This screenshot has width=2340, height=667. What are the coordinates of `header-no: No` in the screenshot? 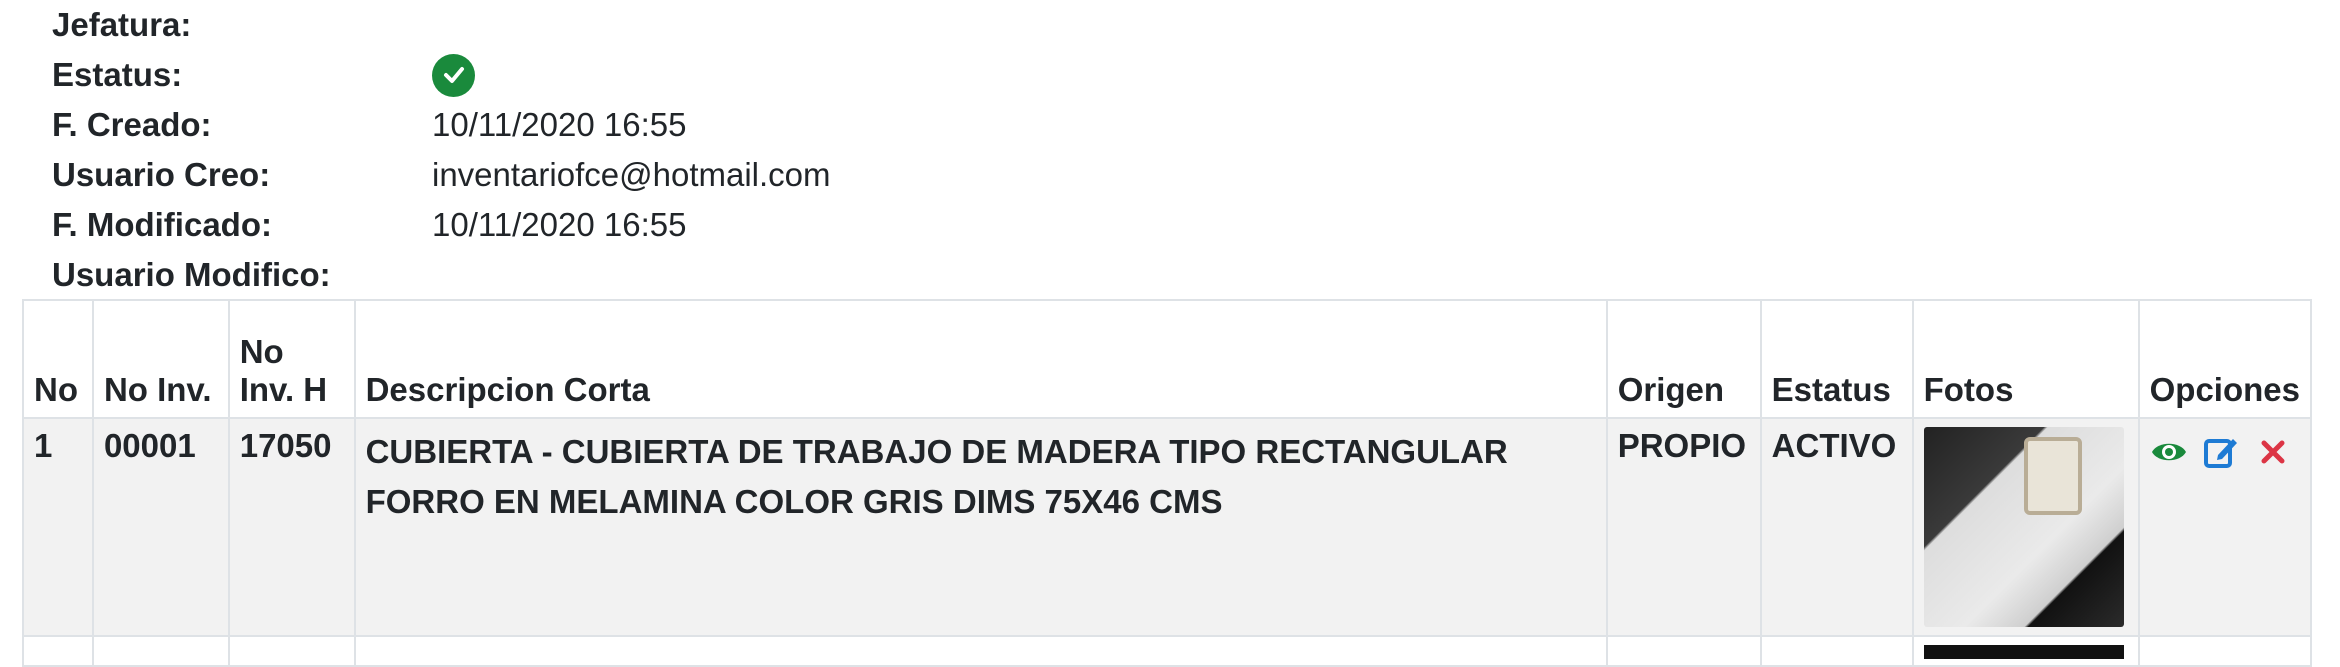 It's located at (58, 359).